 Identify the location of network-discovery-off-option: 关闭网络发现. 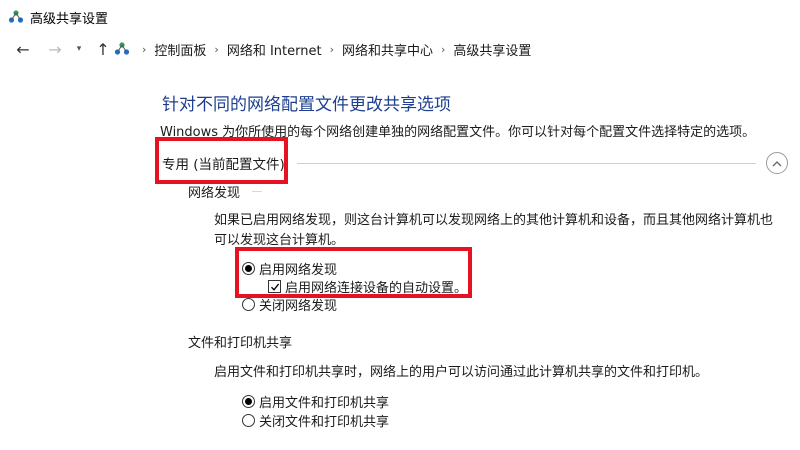
(289, 304).